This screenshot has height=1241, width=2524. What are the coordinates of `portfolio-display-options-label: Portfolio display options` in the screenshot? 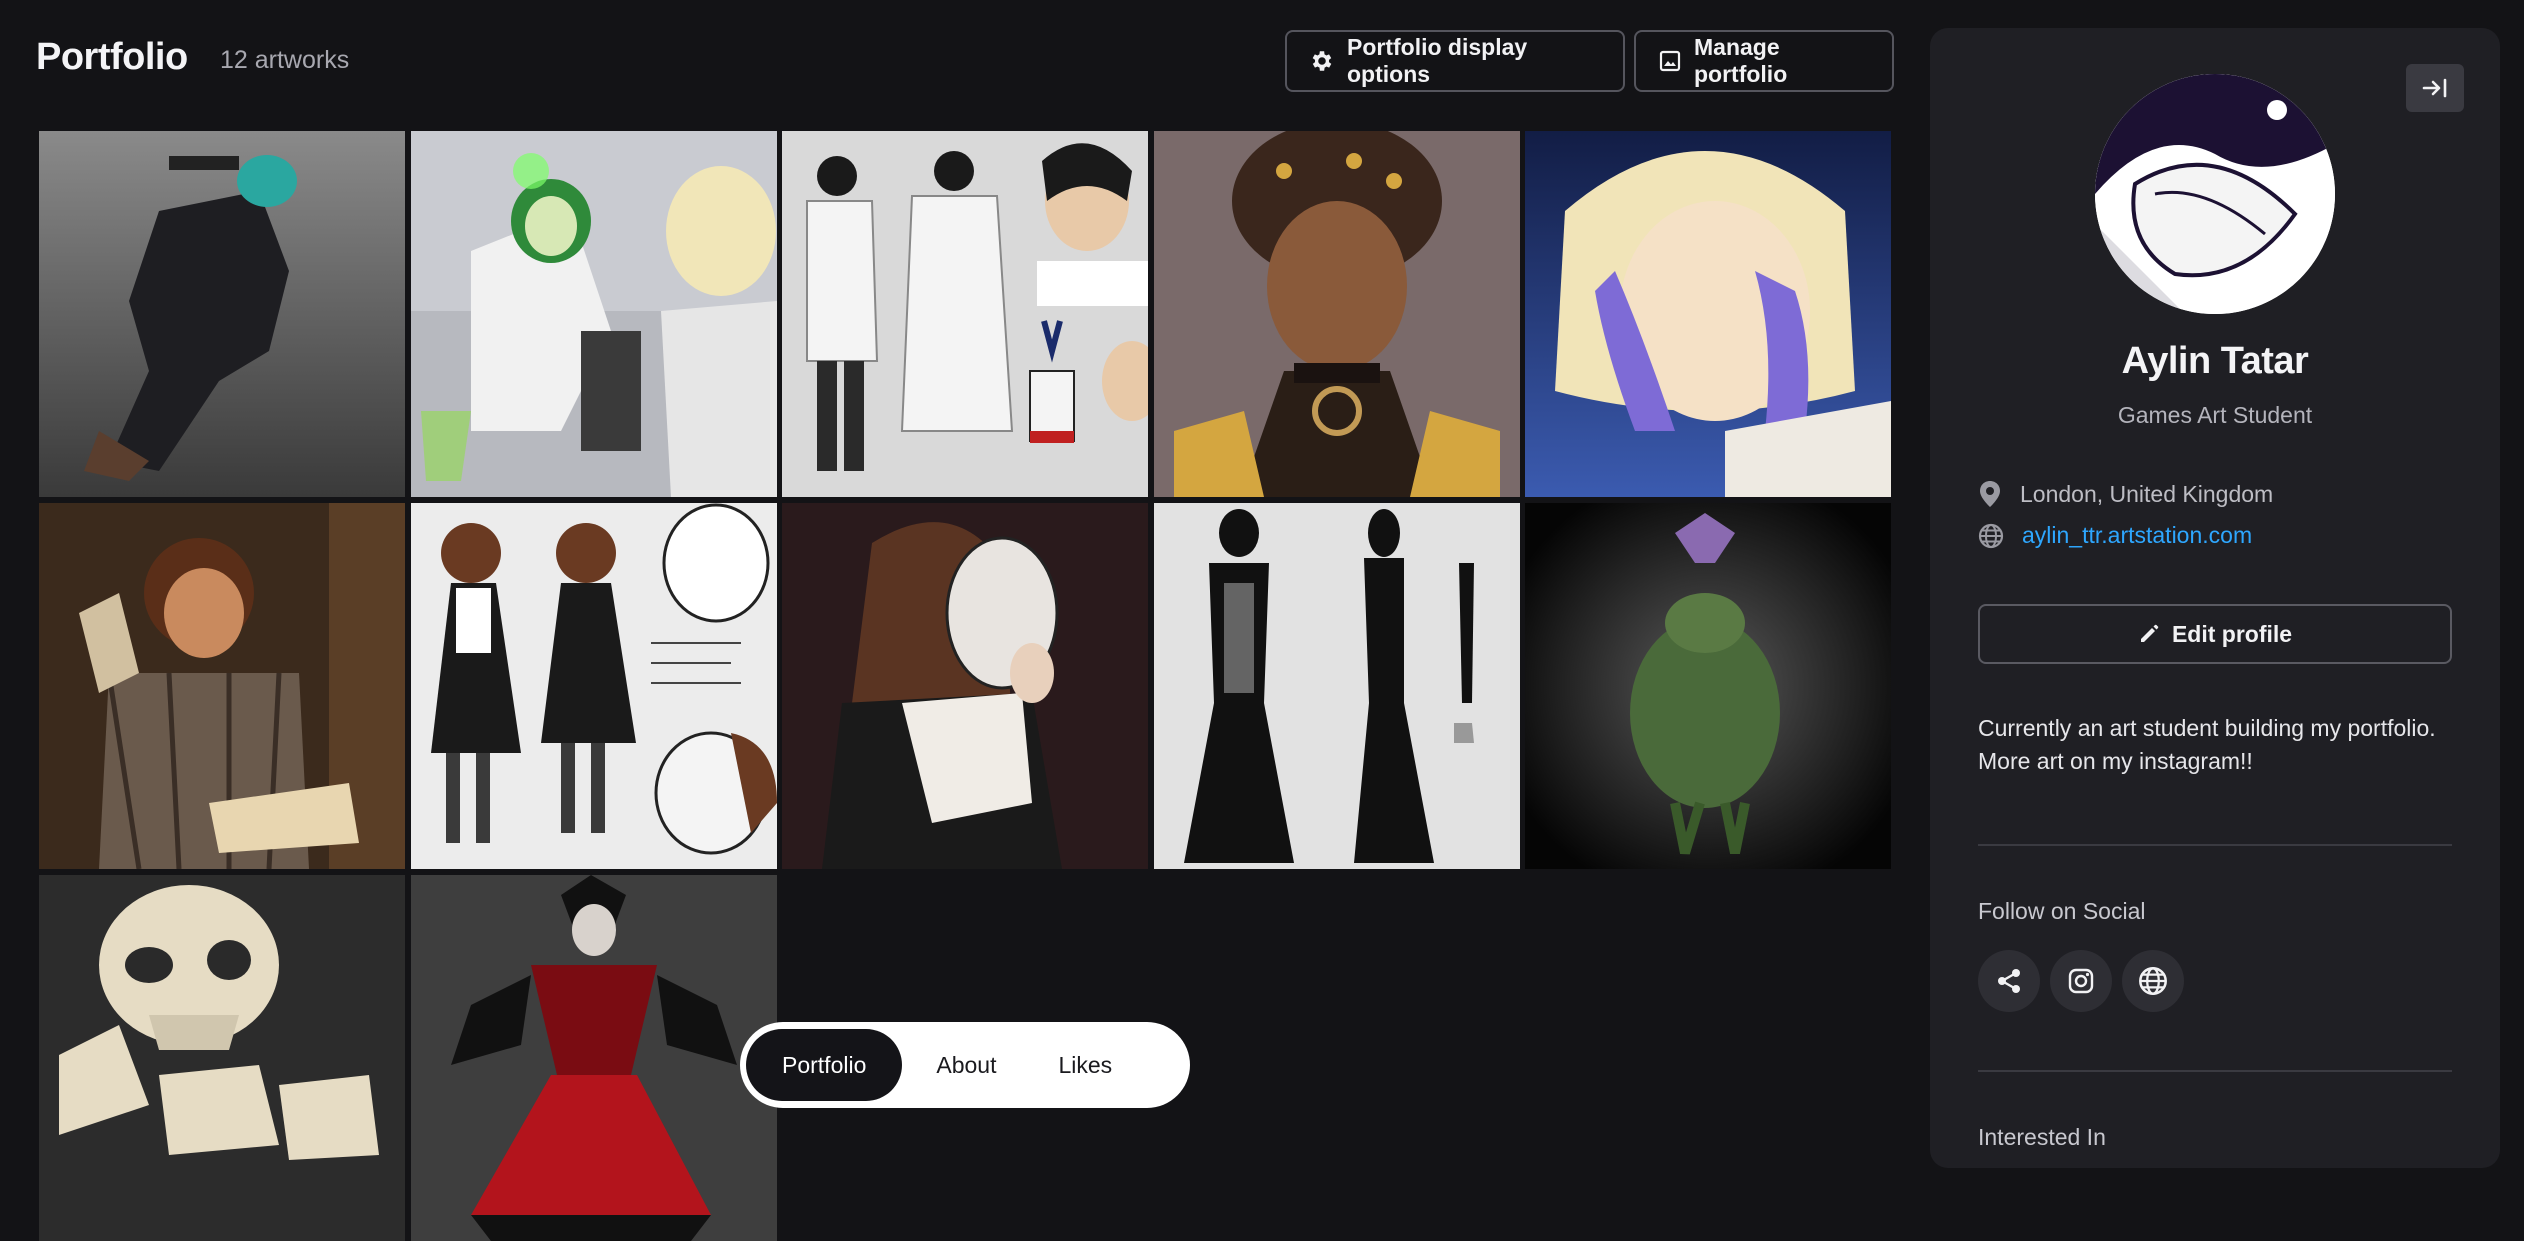 It's located at (1437, 60).